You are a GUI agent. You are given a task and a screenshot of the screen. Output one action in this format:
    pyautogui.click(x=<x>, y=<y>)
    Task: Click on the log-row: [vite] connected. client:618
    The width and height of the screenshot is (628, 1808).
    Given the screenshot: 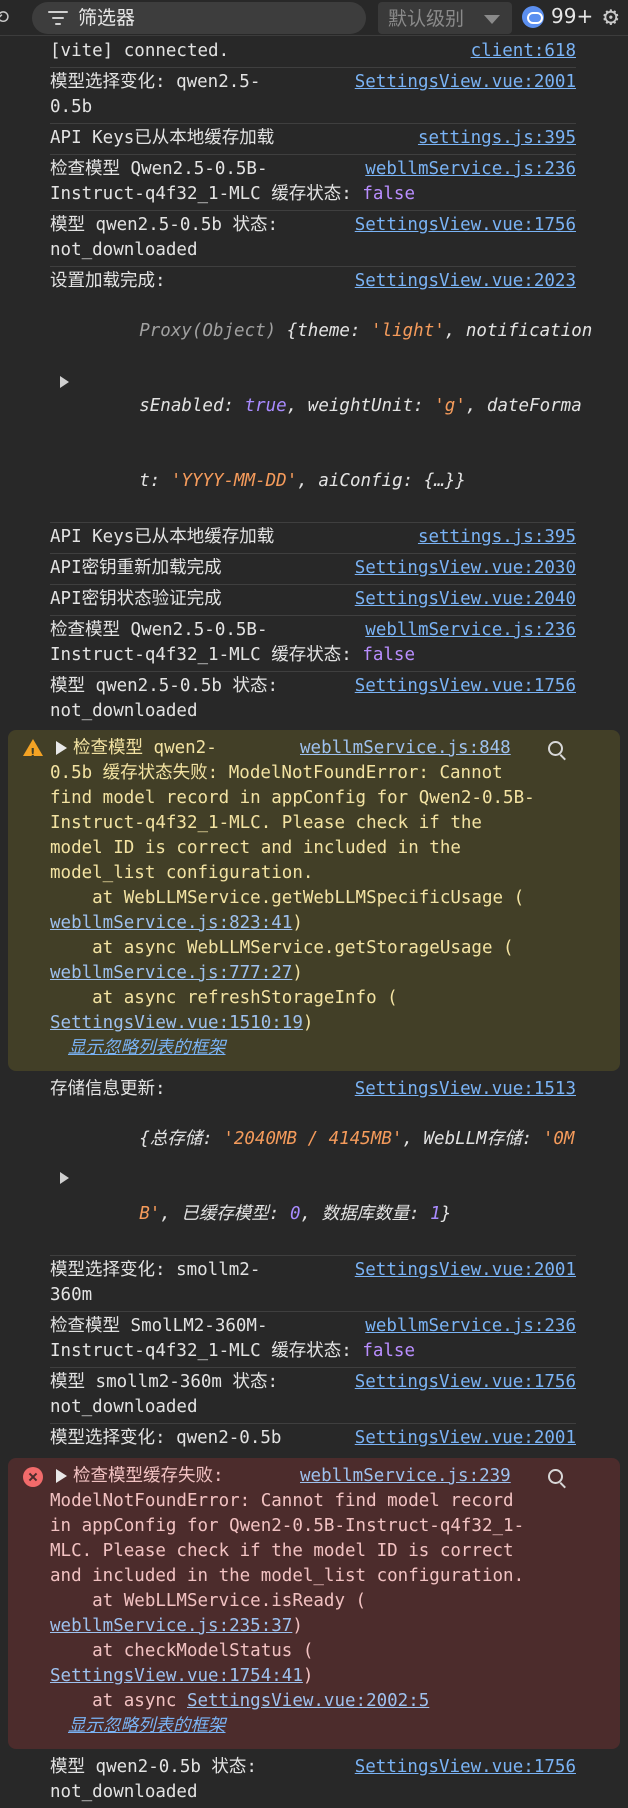 What is the action you would take?
    pyautogui.click(x=313, y=52)
    